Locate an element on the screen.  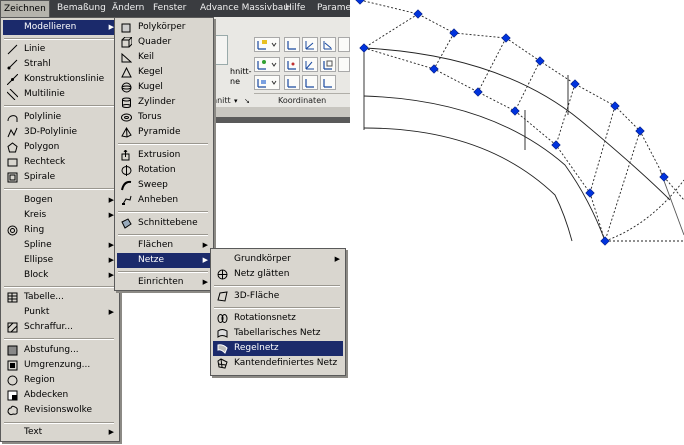
menuitem-ring: Ring is located at coordinates (60, 230).